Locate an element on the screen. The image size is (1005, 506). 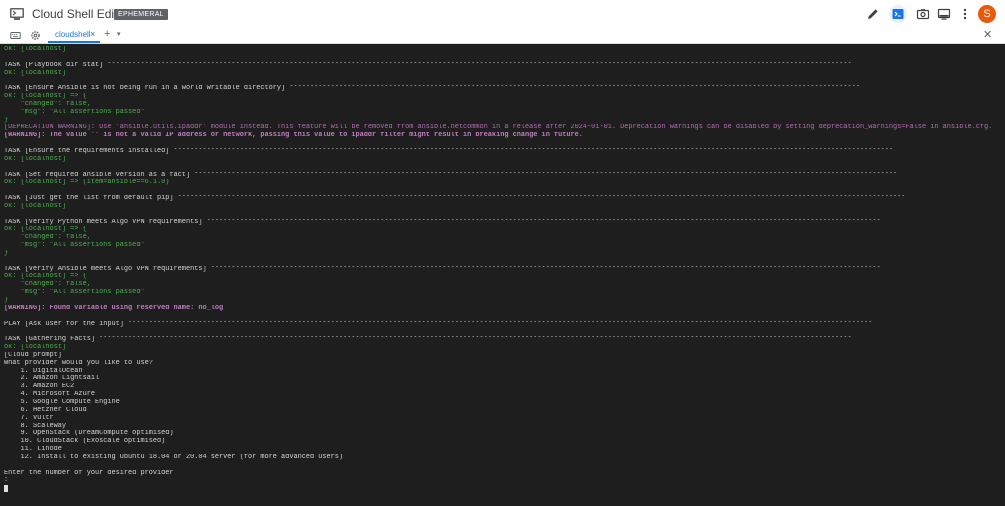
more-vert-icon is located at coordinates (965, 14).